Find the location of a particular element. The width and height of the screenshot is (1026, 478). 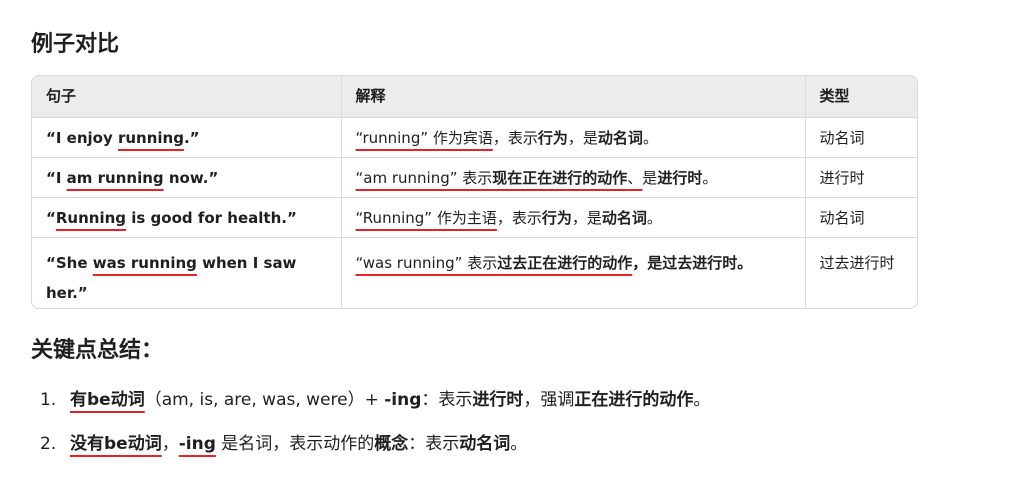

section-title-examples: 例子对比 is located at coordinates (75, 44).